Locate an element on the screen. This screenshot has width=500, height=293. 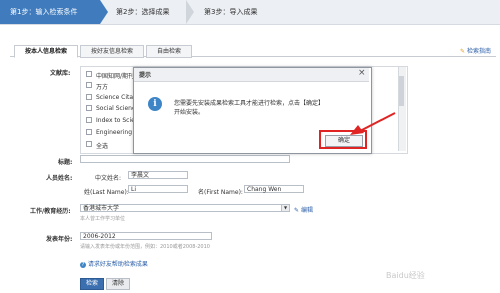
source-item-label: 中国知网/期刊 is located at coordinates (115, 76).